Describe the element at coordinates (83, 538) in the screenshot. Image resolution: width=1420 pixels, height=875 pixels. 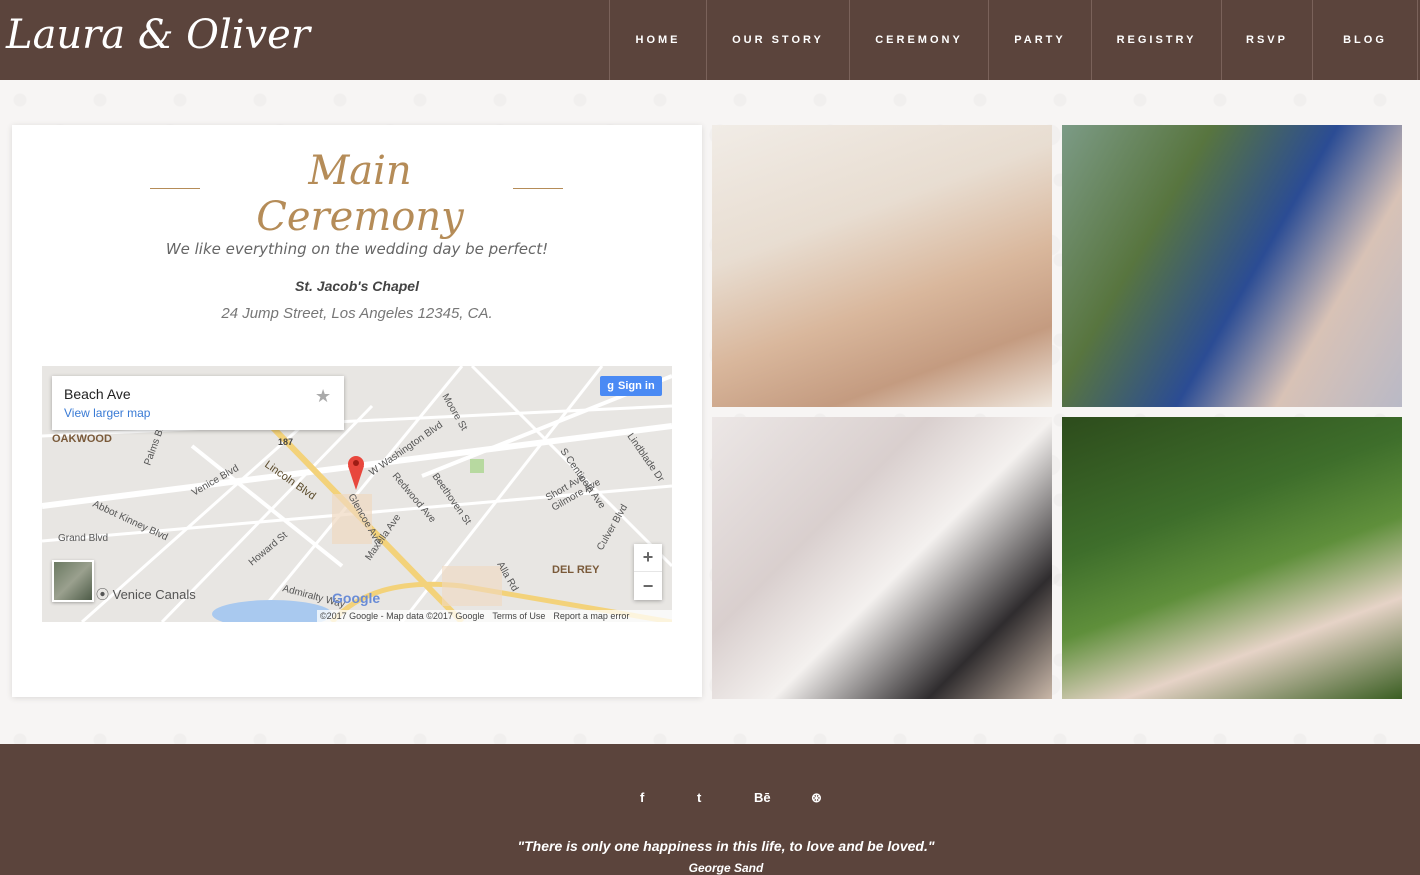
I see `map-street-label: Grand Blvd` at that location.